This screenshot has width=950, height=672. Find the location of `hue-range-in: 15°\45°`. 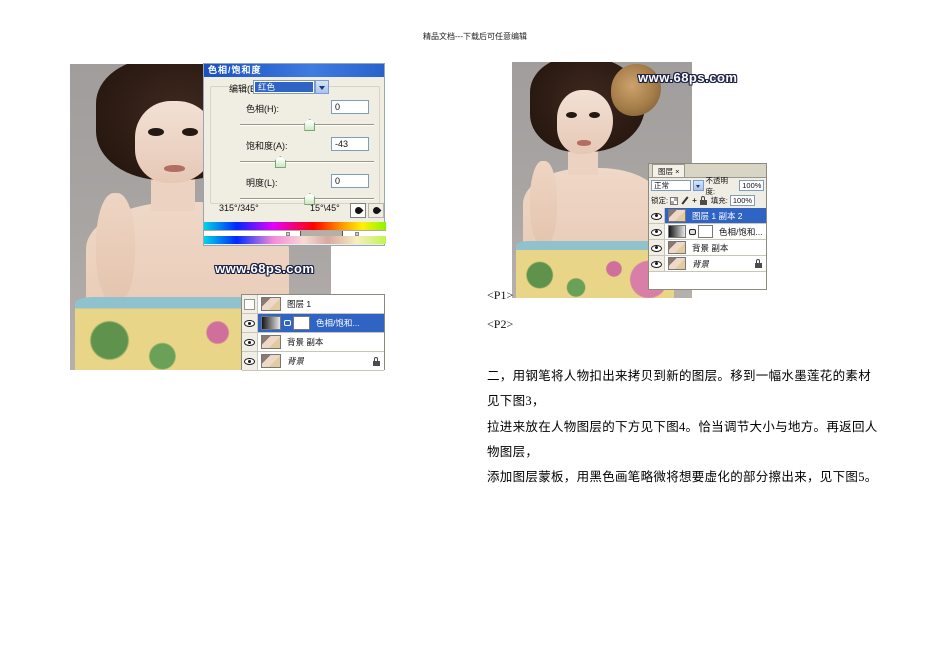

hue-range-in: 15°\45° is located at coordinates (325, 208).